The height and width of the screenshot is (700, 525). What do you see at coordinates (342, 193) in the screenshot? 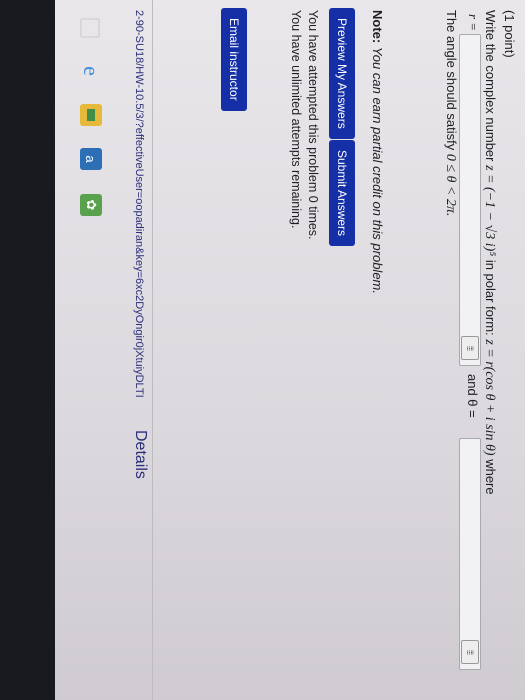
I see `submit-answers-button: Submit Answers` at bounding box center [342, 193].